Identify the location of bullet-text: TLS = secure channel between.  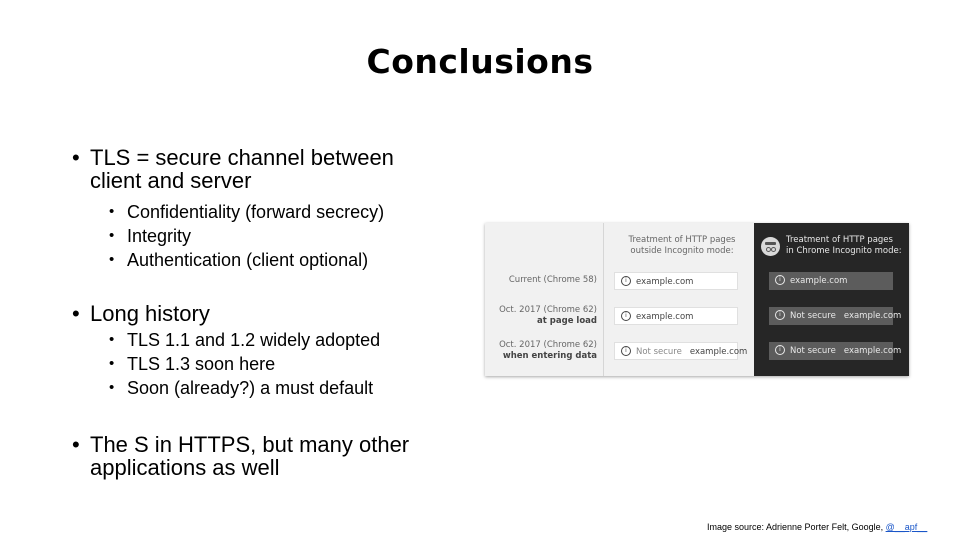
(242, 157).